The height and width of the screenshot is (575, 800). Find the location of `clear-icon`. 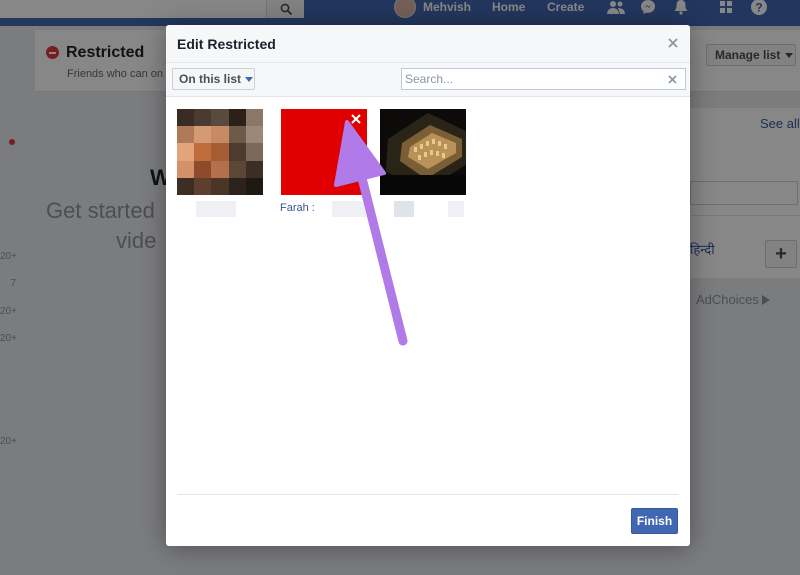

clear-icon is located at coordinates (672, 79).